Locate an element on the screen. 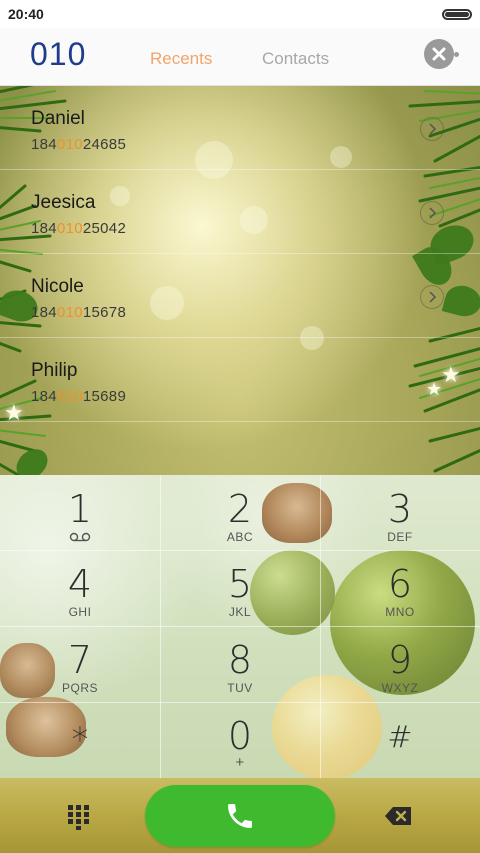  contact-row-nicole: Nicole 18401015678 is located at coordinates (240, 296).